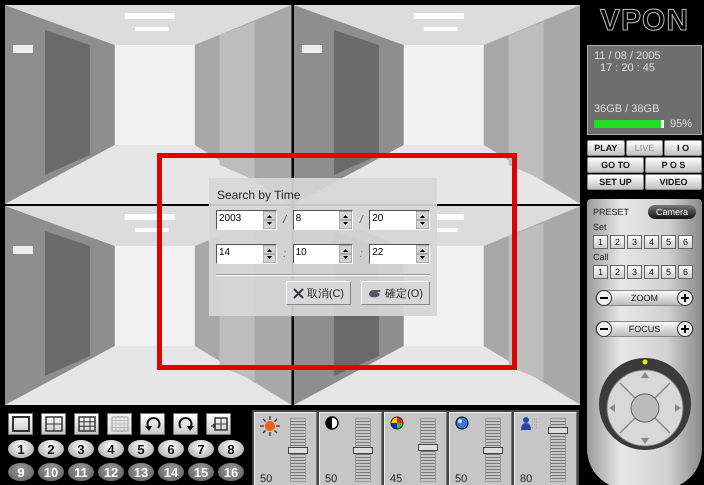  I want to click on date-spin-field: 8, so click(323, 220).